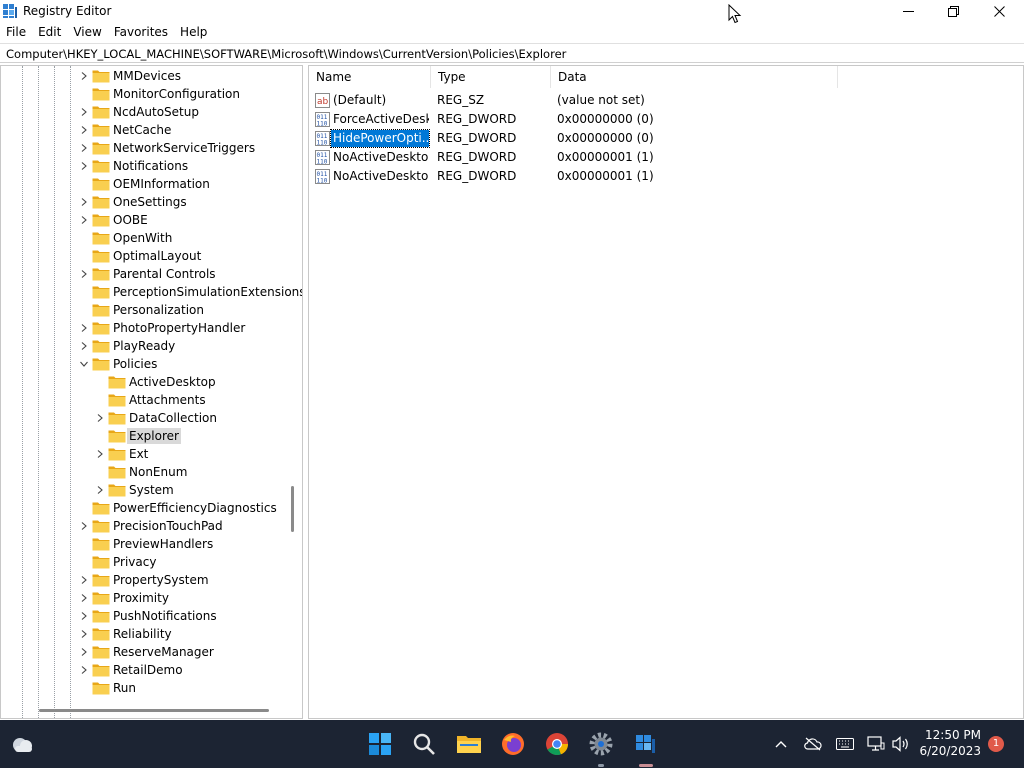 This screenshot has width=1024, height=768. I want to click on tree-item-ext: Ext, so click(143, 454).